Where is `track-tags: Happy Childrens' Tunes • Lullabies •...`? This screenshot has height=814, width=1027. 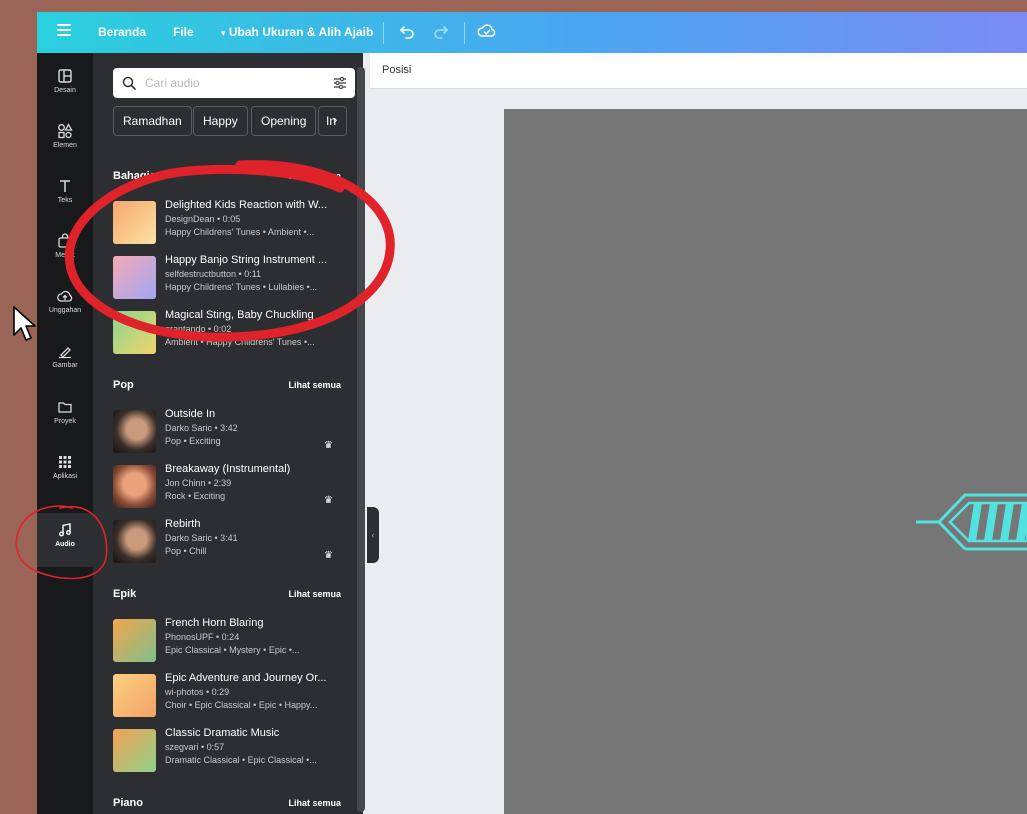
track-tags: Happy Childrens' Tunes • Lullabies •... is located at coordinates (241, 287).